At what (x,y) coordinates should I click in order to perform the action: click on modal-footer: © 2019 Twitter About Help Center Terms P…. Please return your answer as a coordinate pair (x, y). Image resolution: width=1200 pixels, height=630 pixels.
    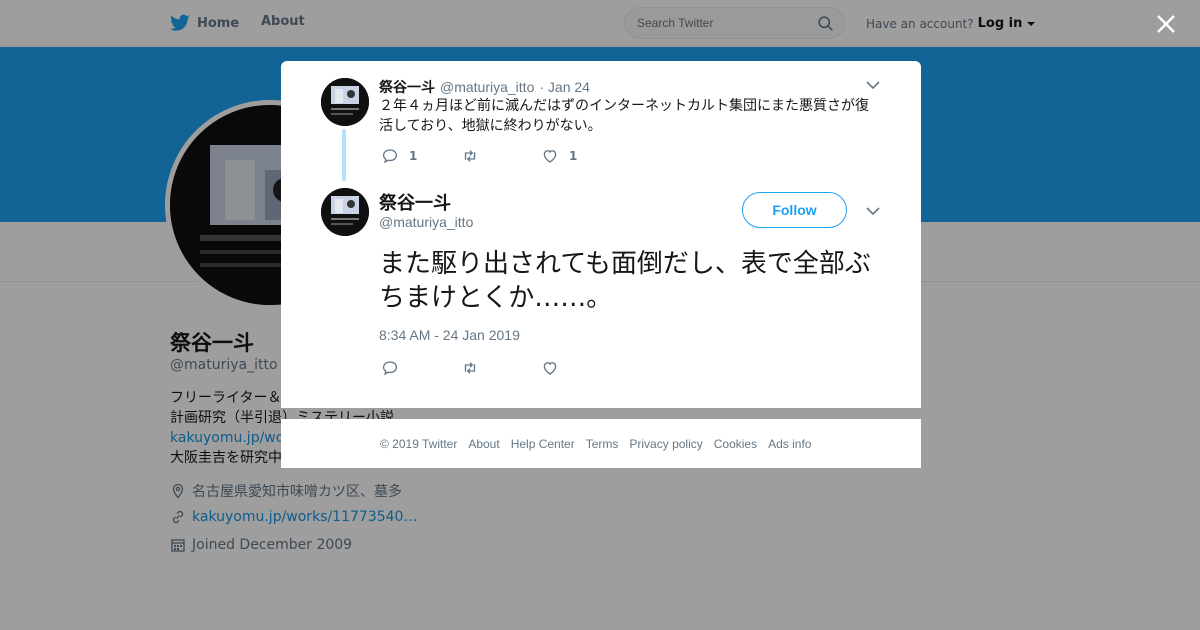
    Looking at the image, I should click on (601, 443).